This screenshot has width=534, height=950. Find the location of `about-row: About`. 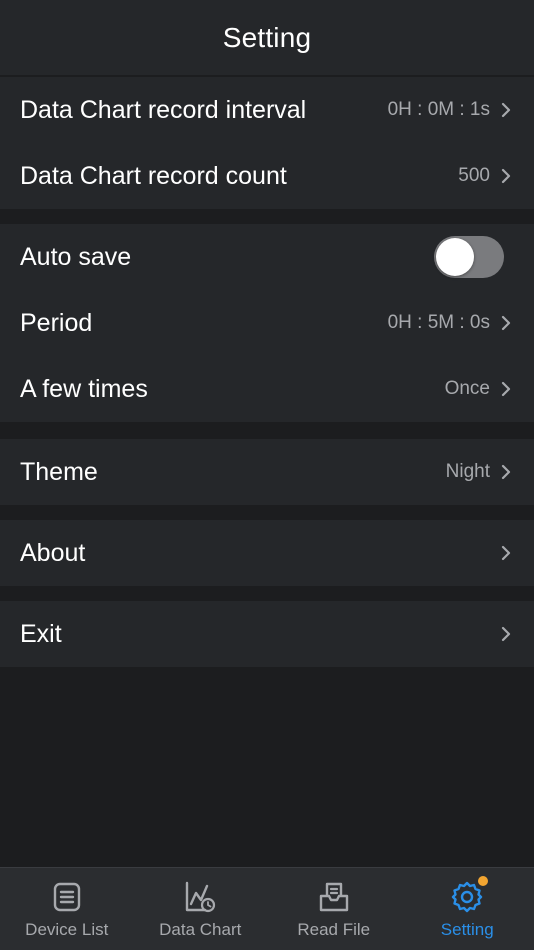

about-row: About is located at coordinates (267, 553).